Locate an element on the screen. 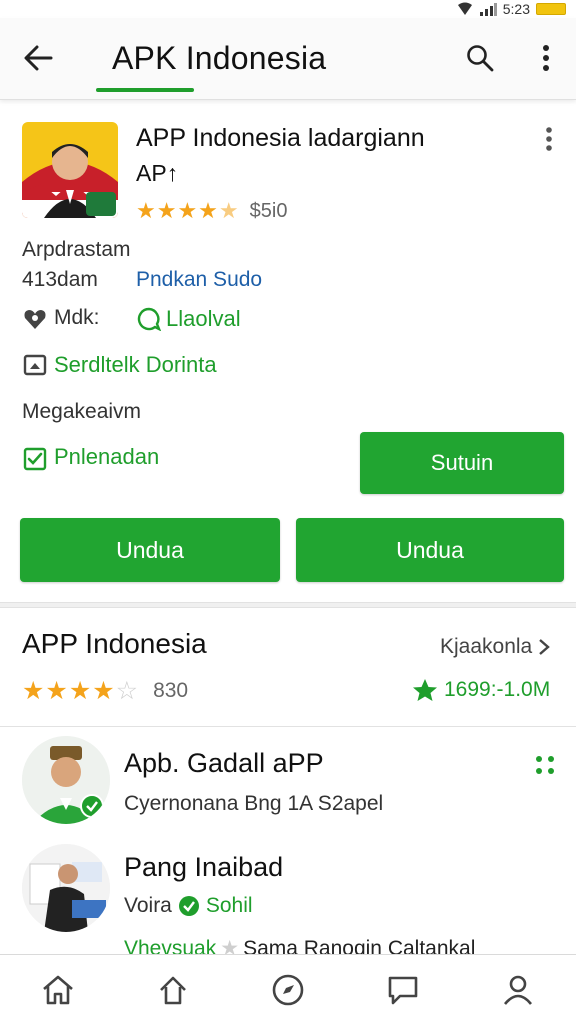 Image resolution: width=576 pixels, height=1024 pixels. check-text: Pnlenadan is located at coordinates (107, 456).